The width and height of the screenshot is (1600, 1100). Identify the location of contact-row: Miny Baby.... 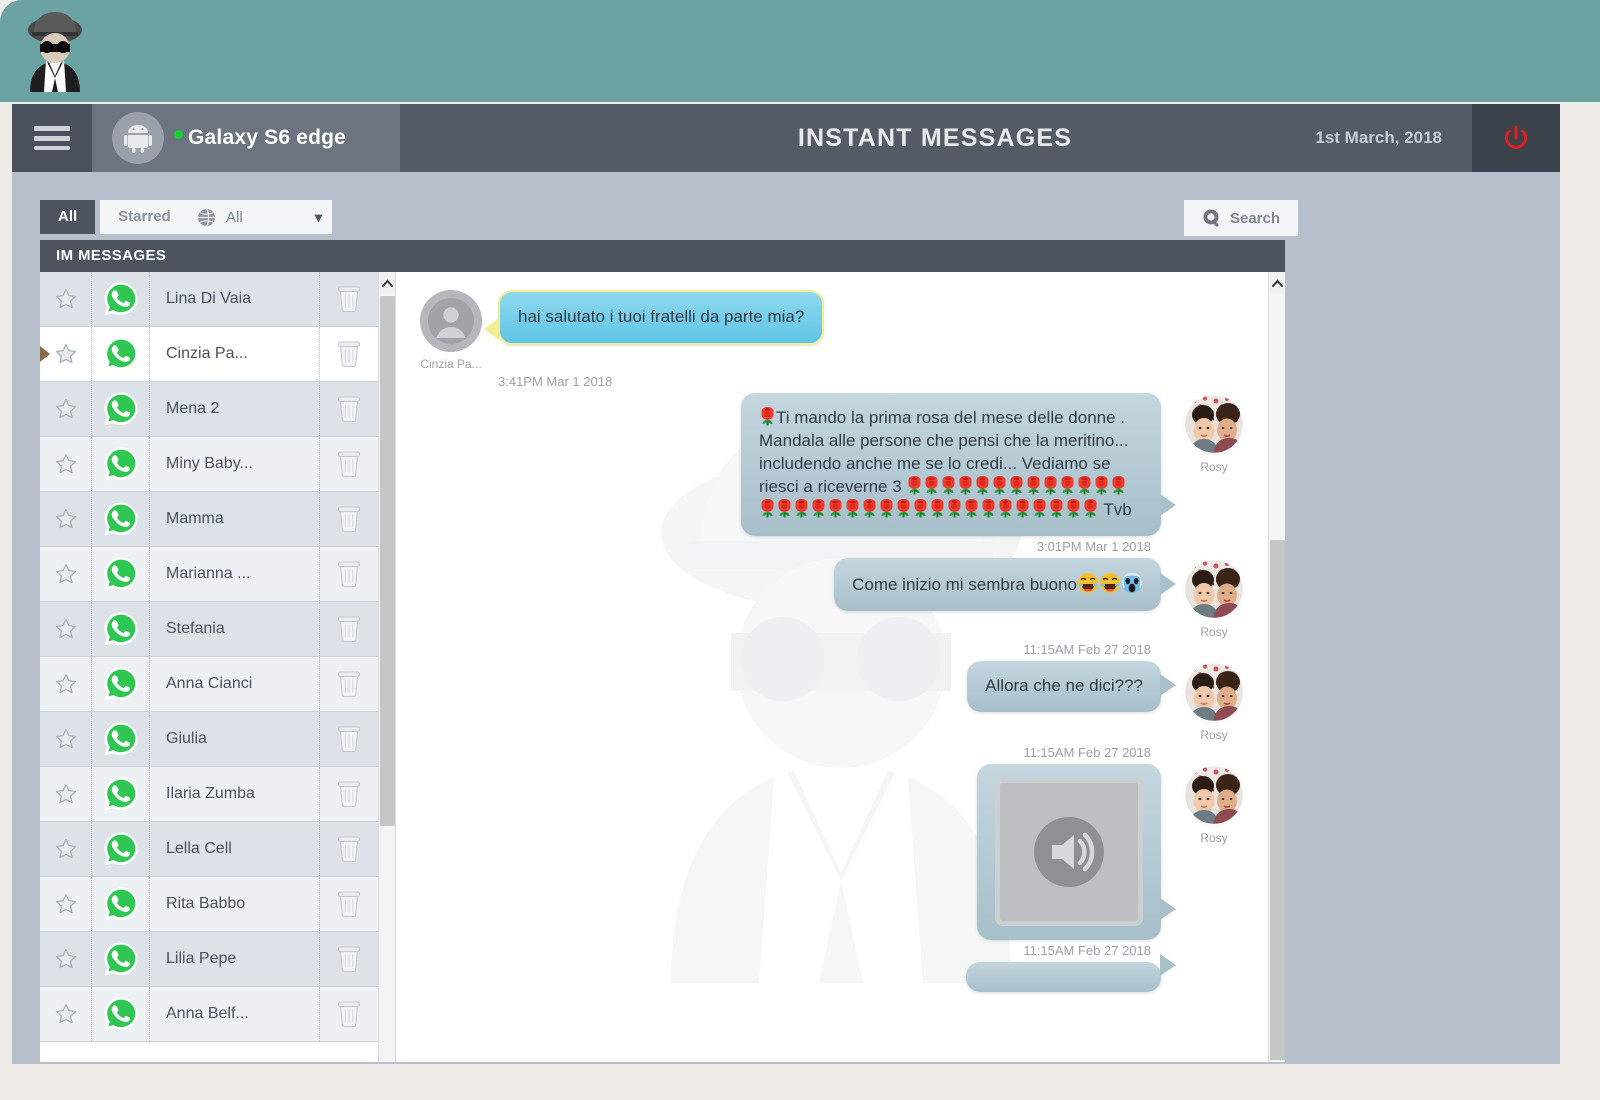
(209, 464).